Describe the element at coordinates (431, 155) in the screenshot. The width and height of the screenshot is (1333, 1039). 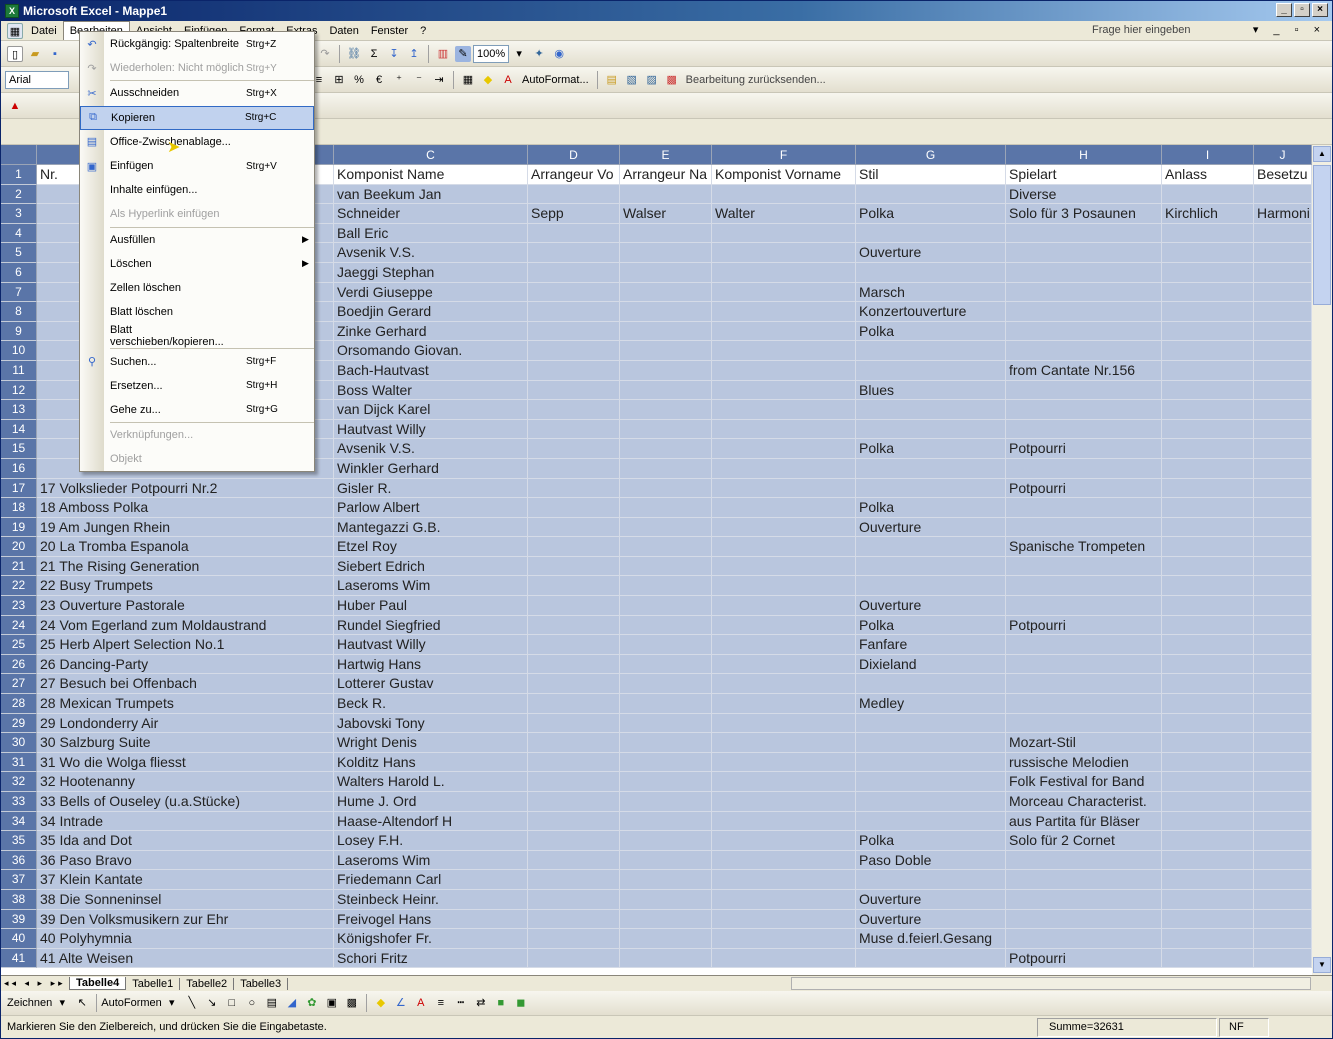
I see `column-header-c: C` at that location.